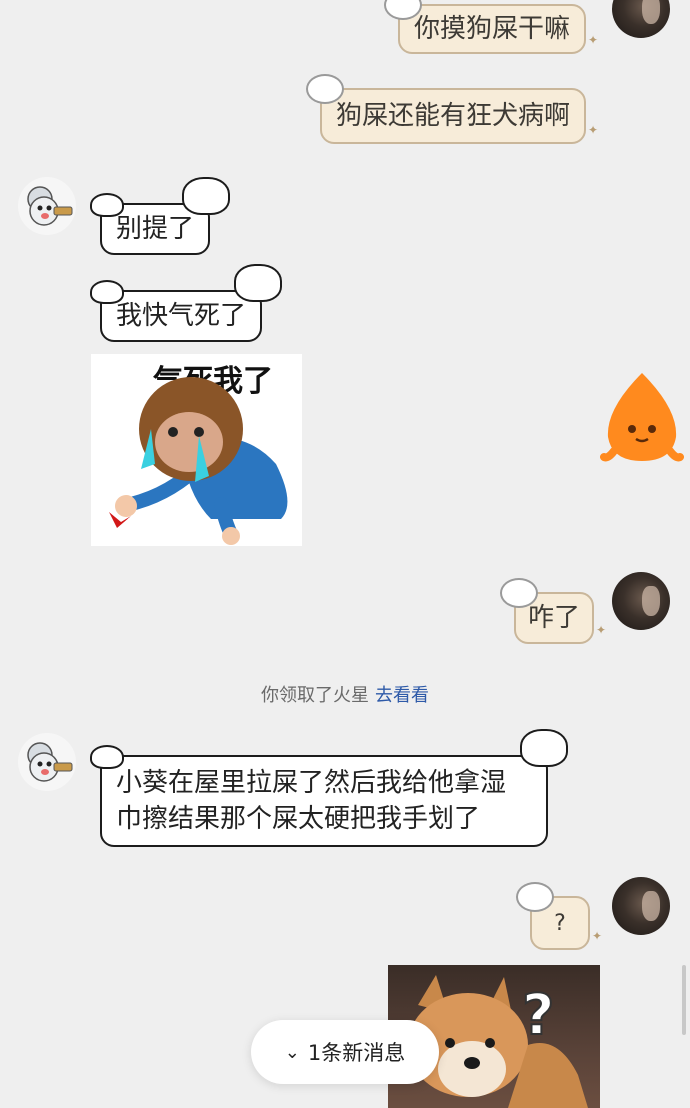  Describe the element at coordinates (315, 695) in the screenshot. I see `system-text: 你领取了火星` at that location.